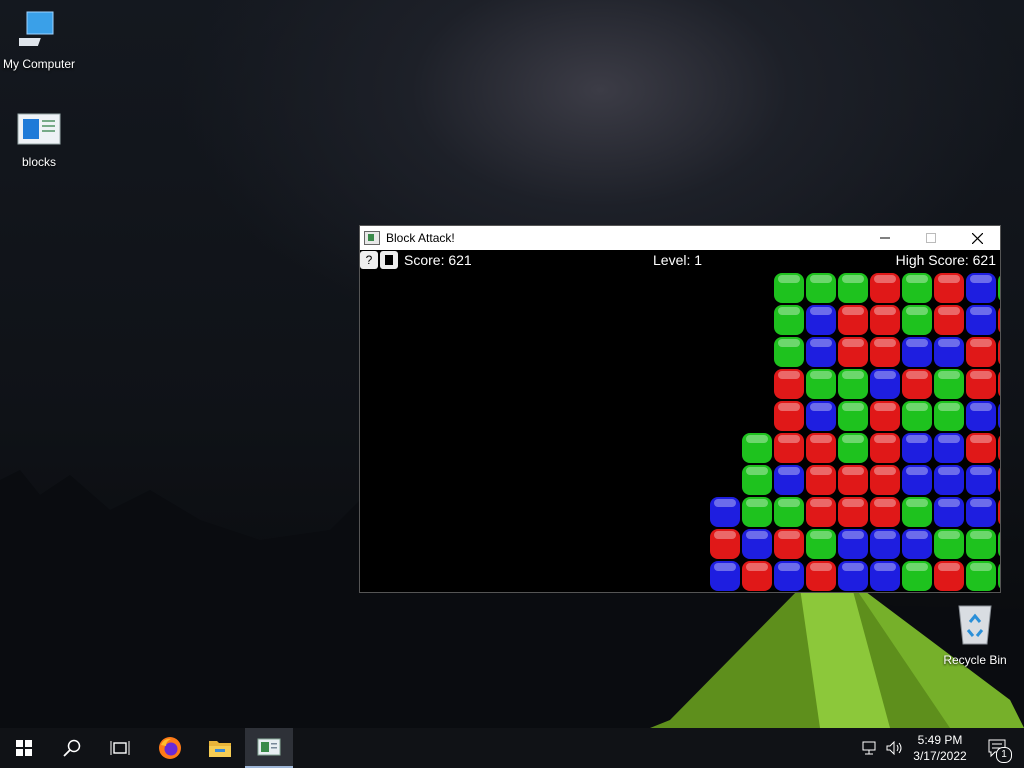  I want to click on minimize-button, so click(885, 238).